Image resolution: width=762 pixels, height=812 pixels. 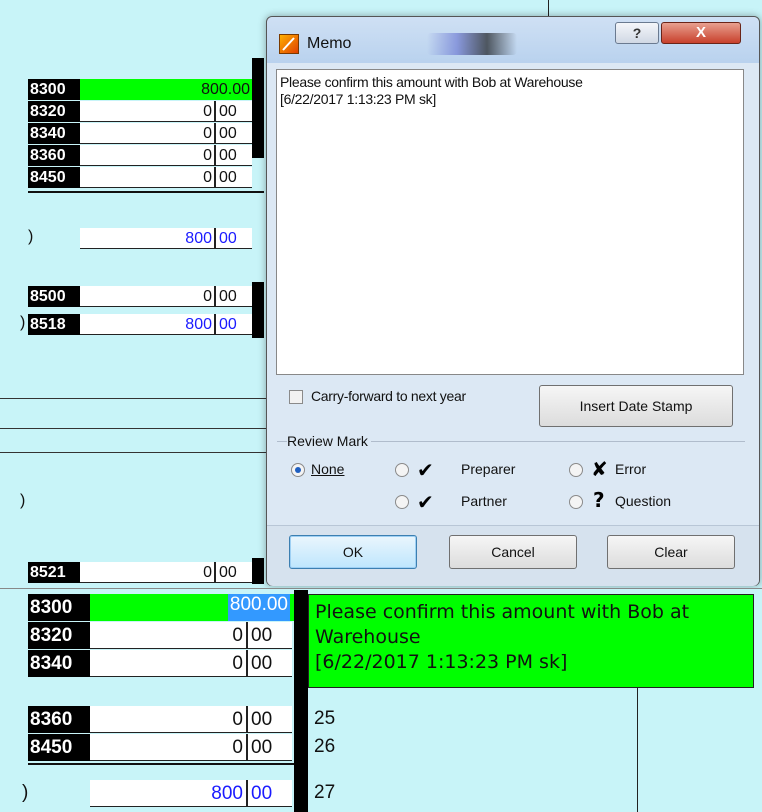 I want to click on title-bar: Memo ? X, so click(x=513, y=40).